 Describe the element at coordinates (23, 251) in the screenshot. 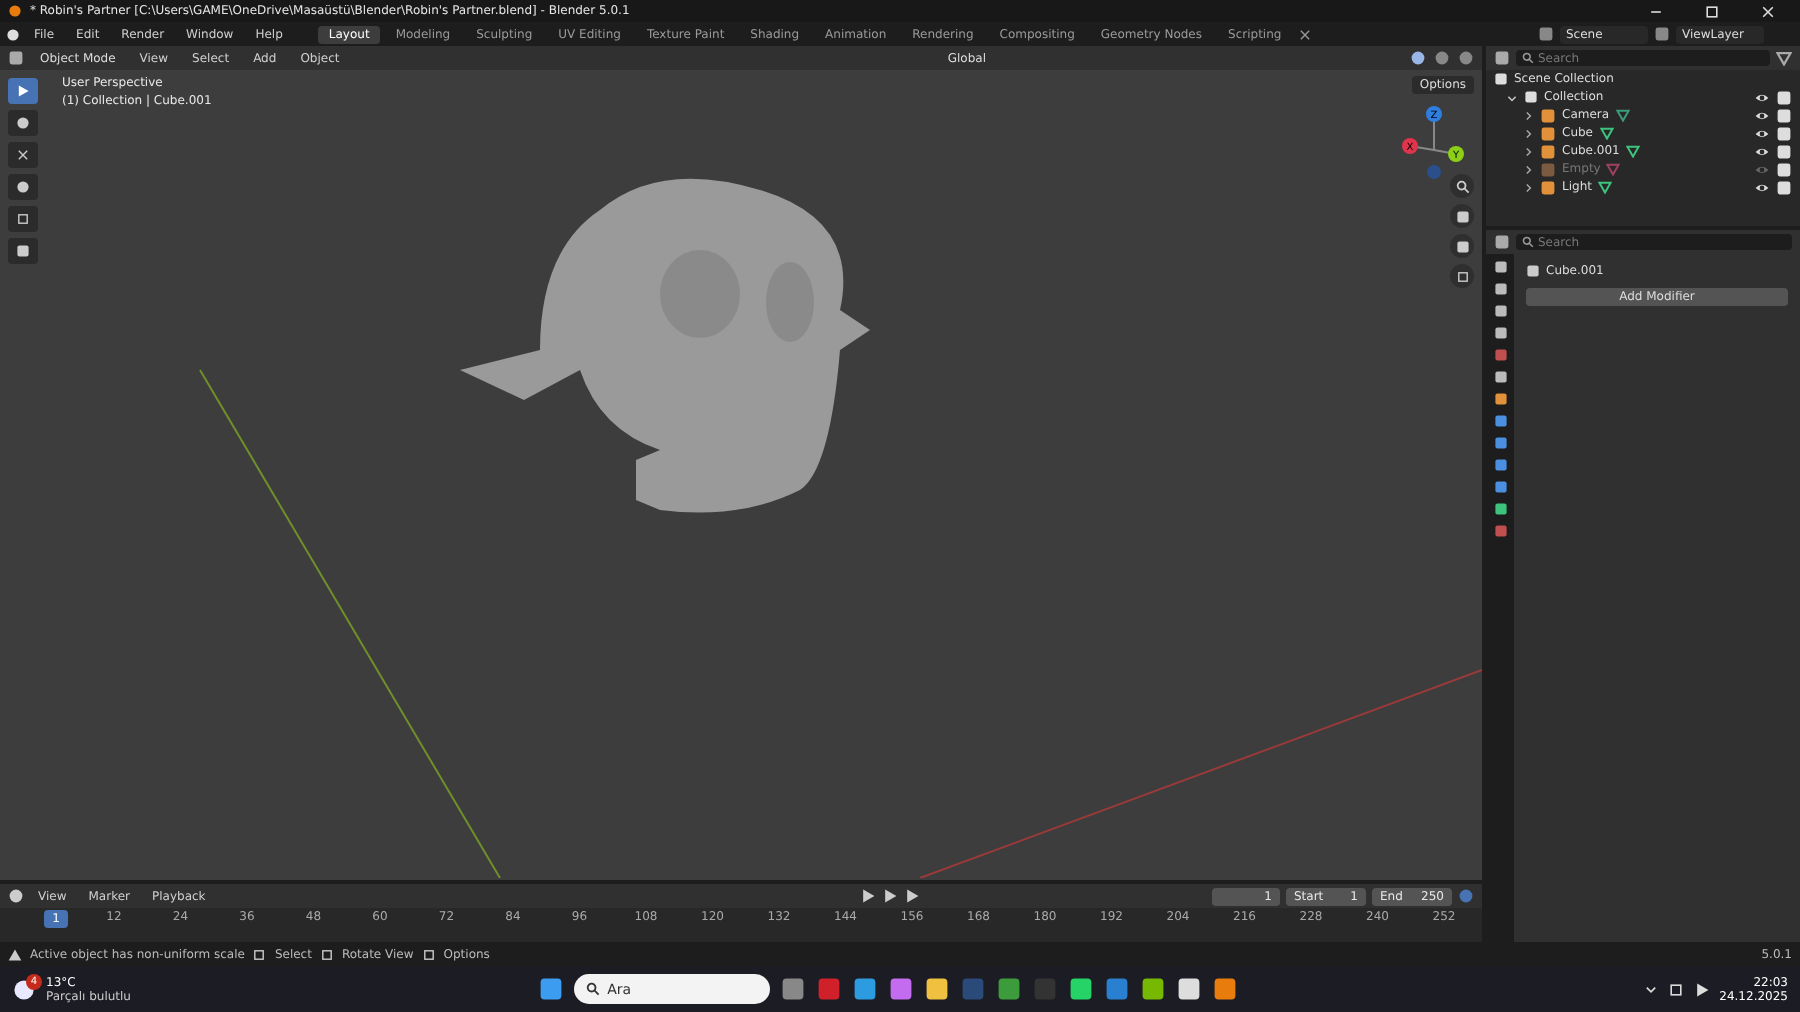

I see `transform-tool-button` at that location.